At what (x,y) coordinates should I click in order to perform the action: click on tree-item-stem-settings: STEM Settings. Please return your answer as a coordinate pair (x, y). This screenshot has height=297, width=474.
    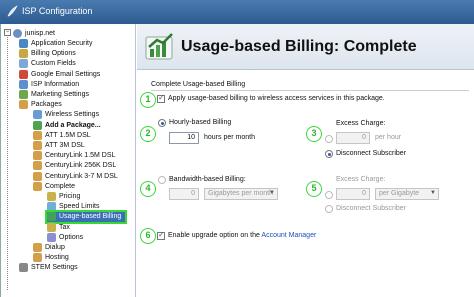
    Looking at the image, I should click on (48, 268).